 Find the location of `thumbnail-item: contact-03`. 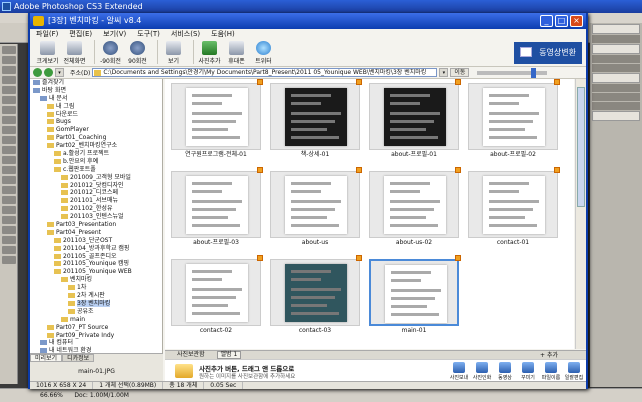

thumbnail-item: contact-03 is located at coordinates (316, 296).